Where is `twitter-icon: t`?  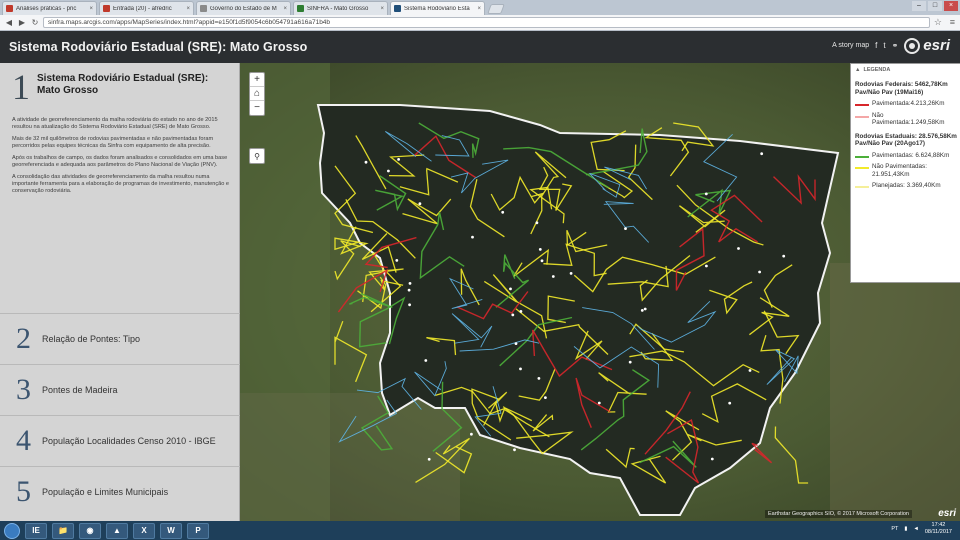
twitter-icon: t is located at coordinates (884, 45).